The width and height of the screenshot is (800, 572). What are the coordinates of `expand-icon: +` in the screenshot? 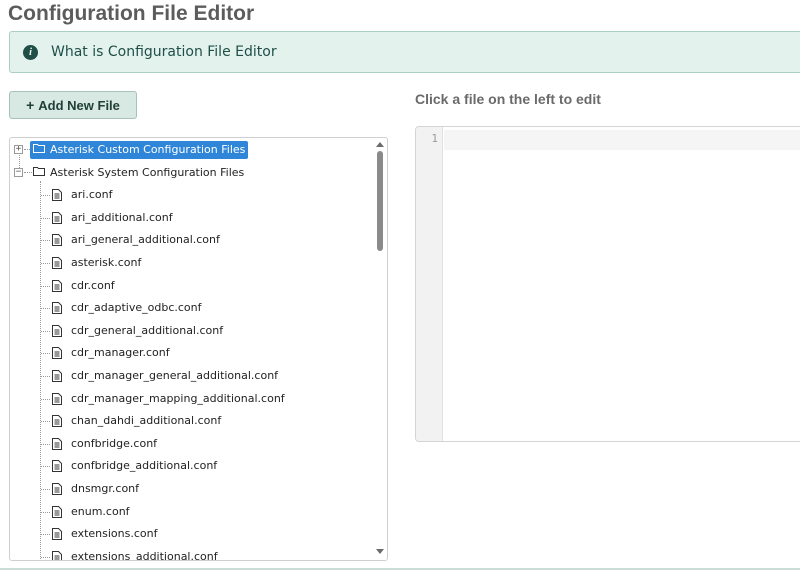 It's located at (18, 149).